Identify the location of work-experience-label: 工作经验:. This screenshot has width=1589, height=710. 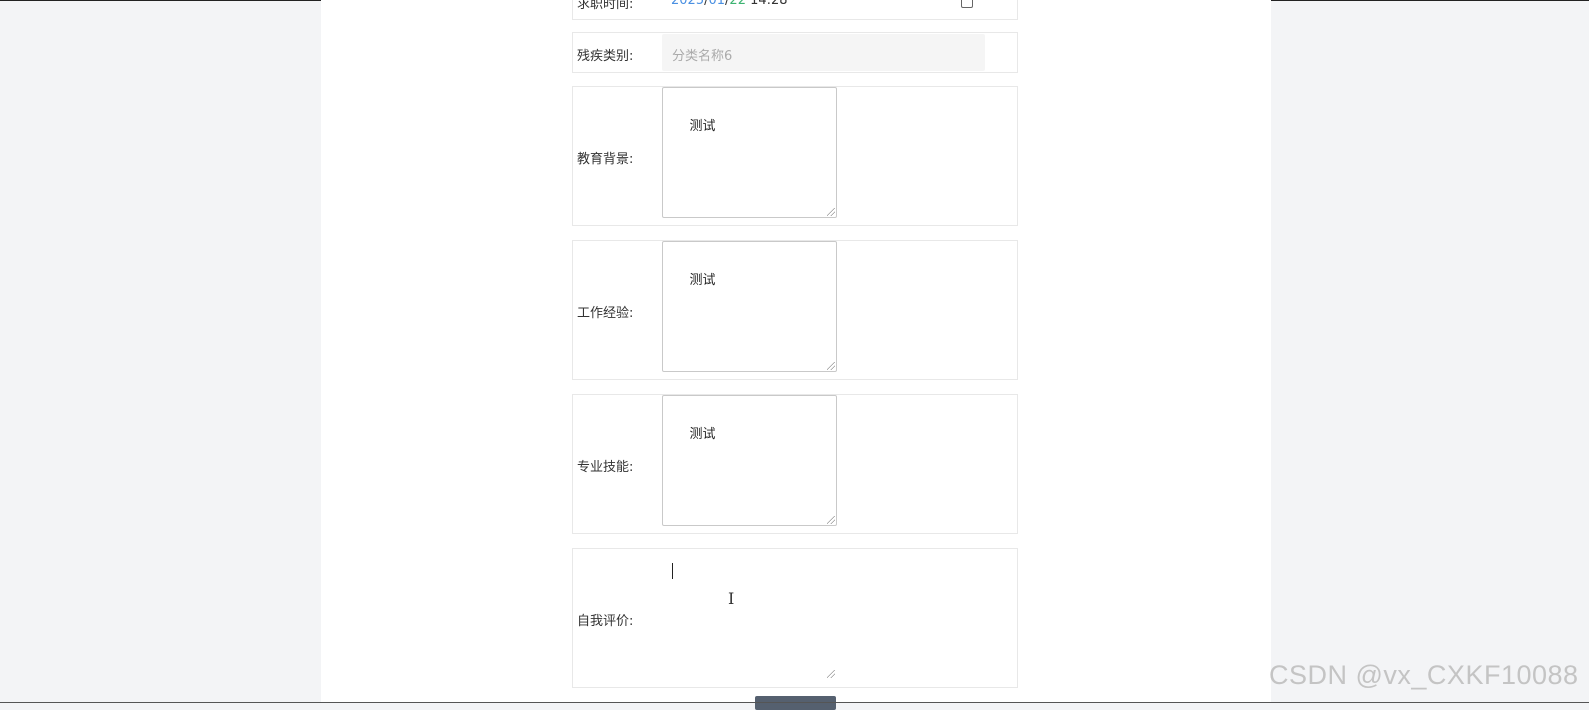
(605, 313).